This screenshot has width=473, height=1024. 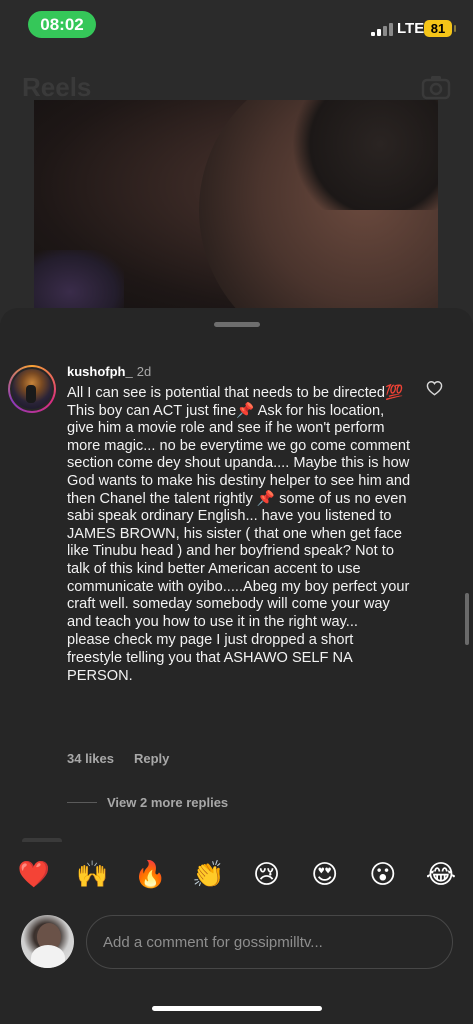 I want to click on quick-reactions: ❤️ 🙌 🔥 👏 😢 😍 😮 😂, so click(x=237, y=875).